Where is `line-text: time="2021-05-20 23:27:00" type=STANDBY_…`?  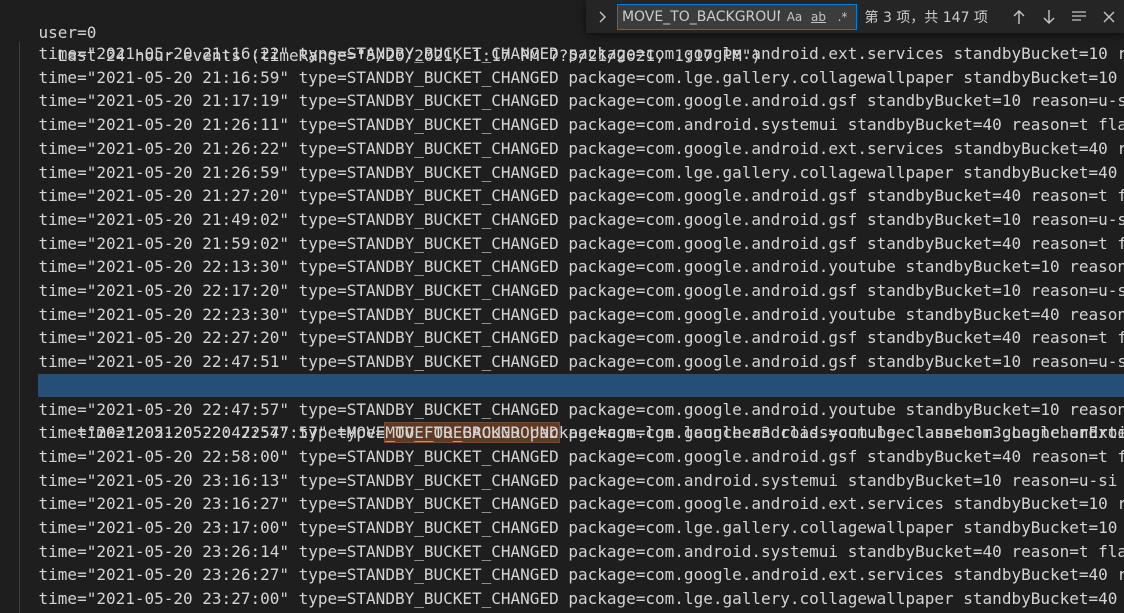
line-text: time="2021-05-20 23:27:00" type=STANDBY_… is located at coordinates (578, 599).